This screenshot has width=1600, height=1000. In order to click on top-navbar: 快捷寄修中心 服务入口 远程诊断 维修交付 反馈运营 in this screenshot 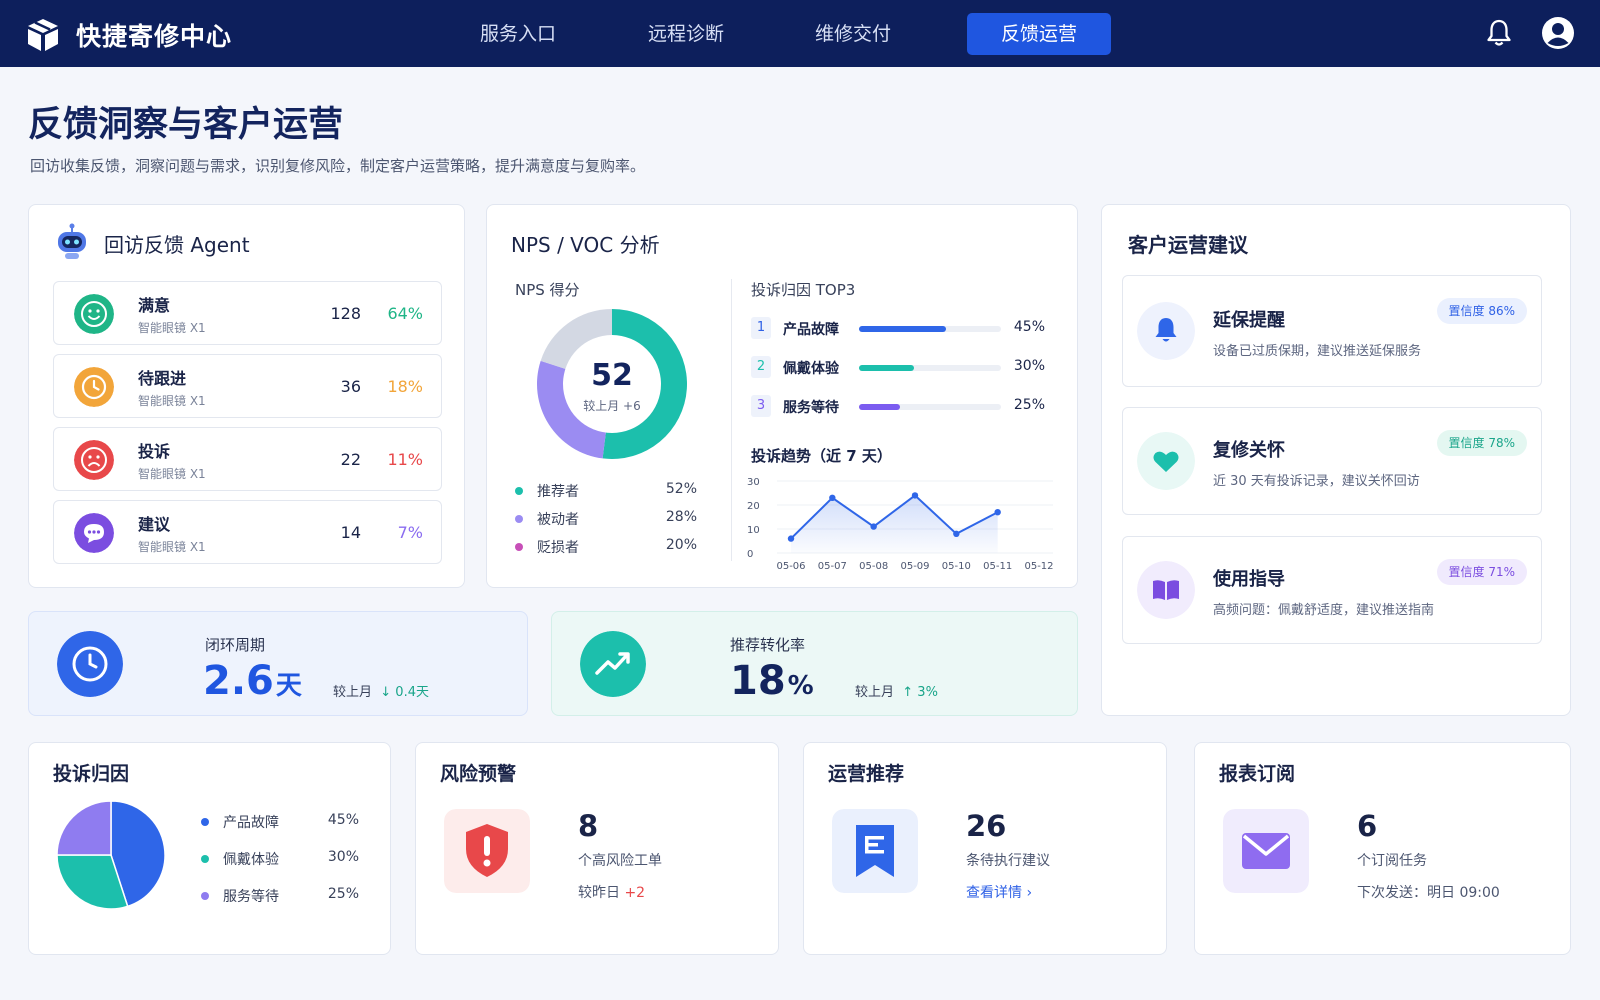, I will do `click(800, 33)`.